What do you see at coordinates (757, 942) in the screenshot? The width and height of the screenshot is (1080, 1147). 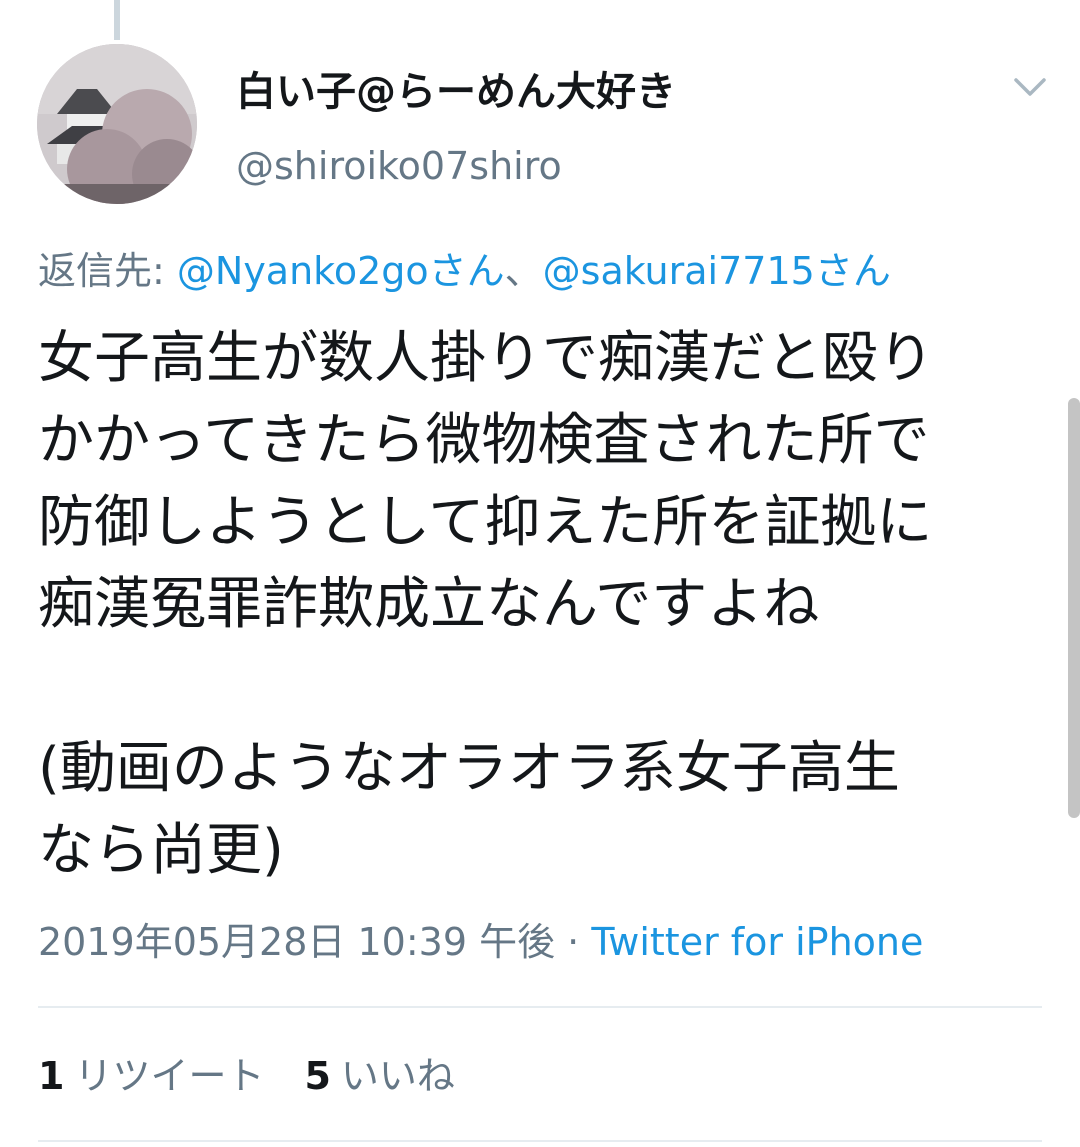 I see `tweet-source-link: Twitter for iPhone` at bounding box center [757, 942].